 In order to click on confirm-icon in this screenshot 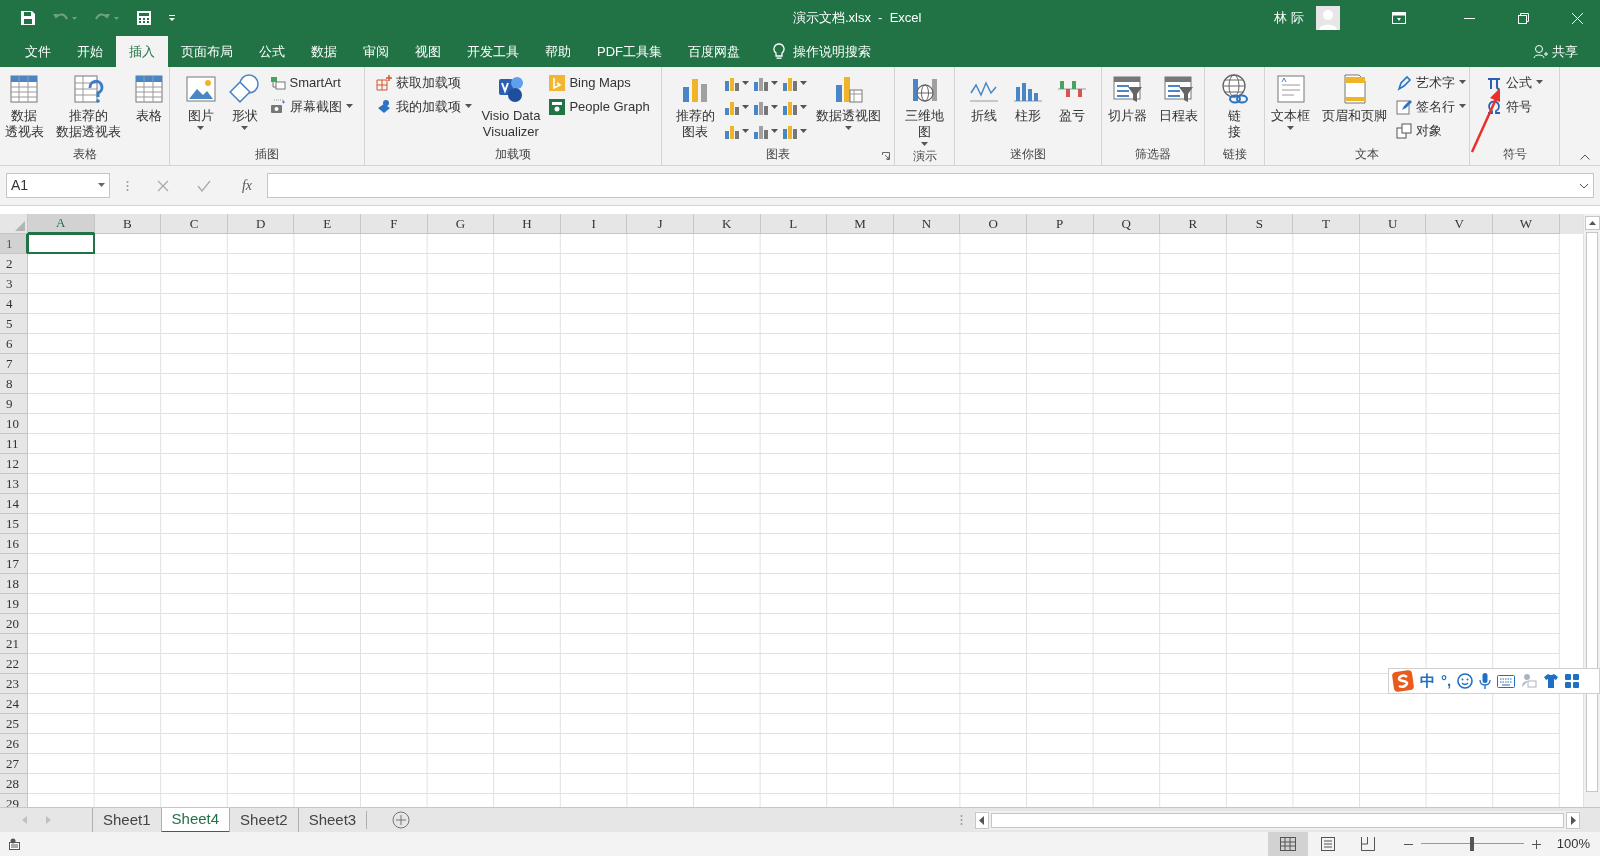, I will do `click(204, 185)`.